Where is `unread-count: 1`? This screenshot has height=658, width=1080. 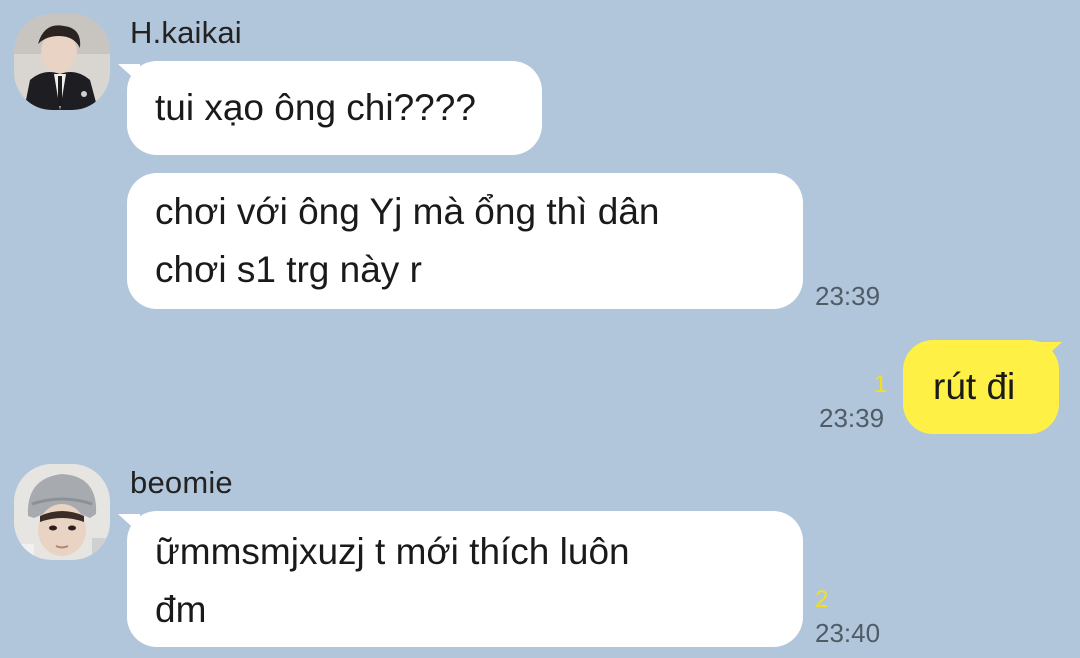
unread-count: 1 is located at coordinates (881, 384).